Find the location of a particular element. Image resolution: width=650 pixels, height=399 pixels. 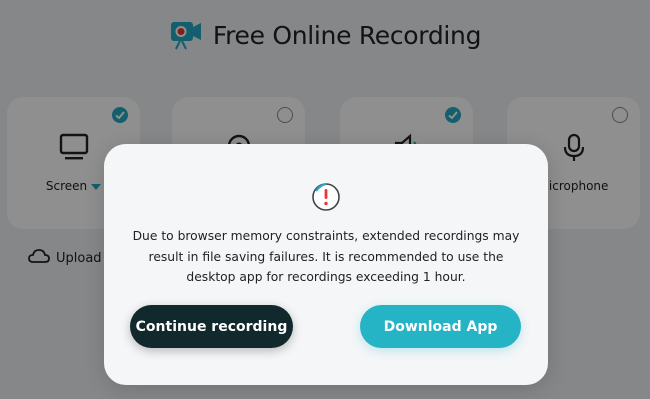

warning-icon is located at coordinates (326, 199).